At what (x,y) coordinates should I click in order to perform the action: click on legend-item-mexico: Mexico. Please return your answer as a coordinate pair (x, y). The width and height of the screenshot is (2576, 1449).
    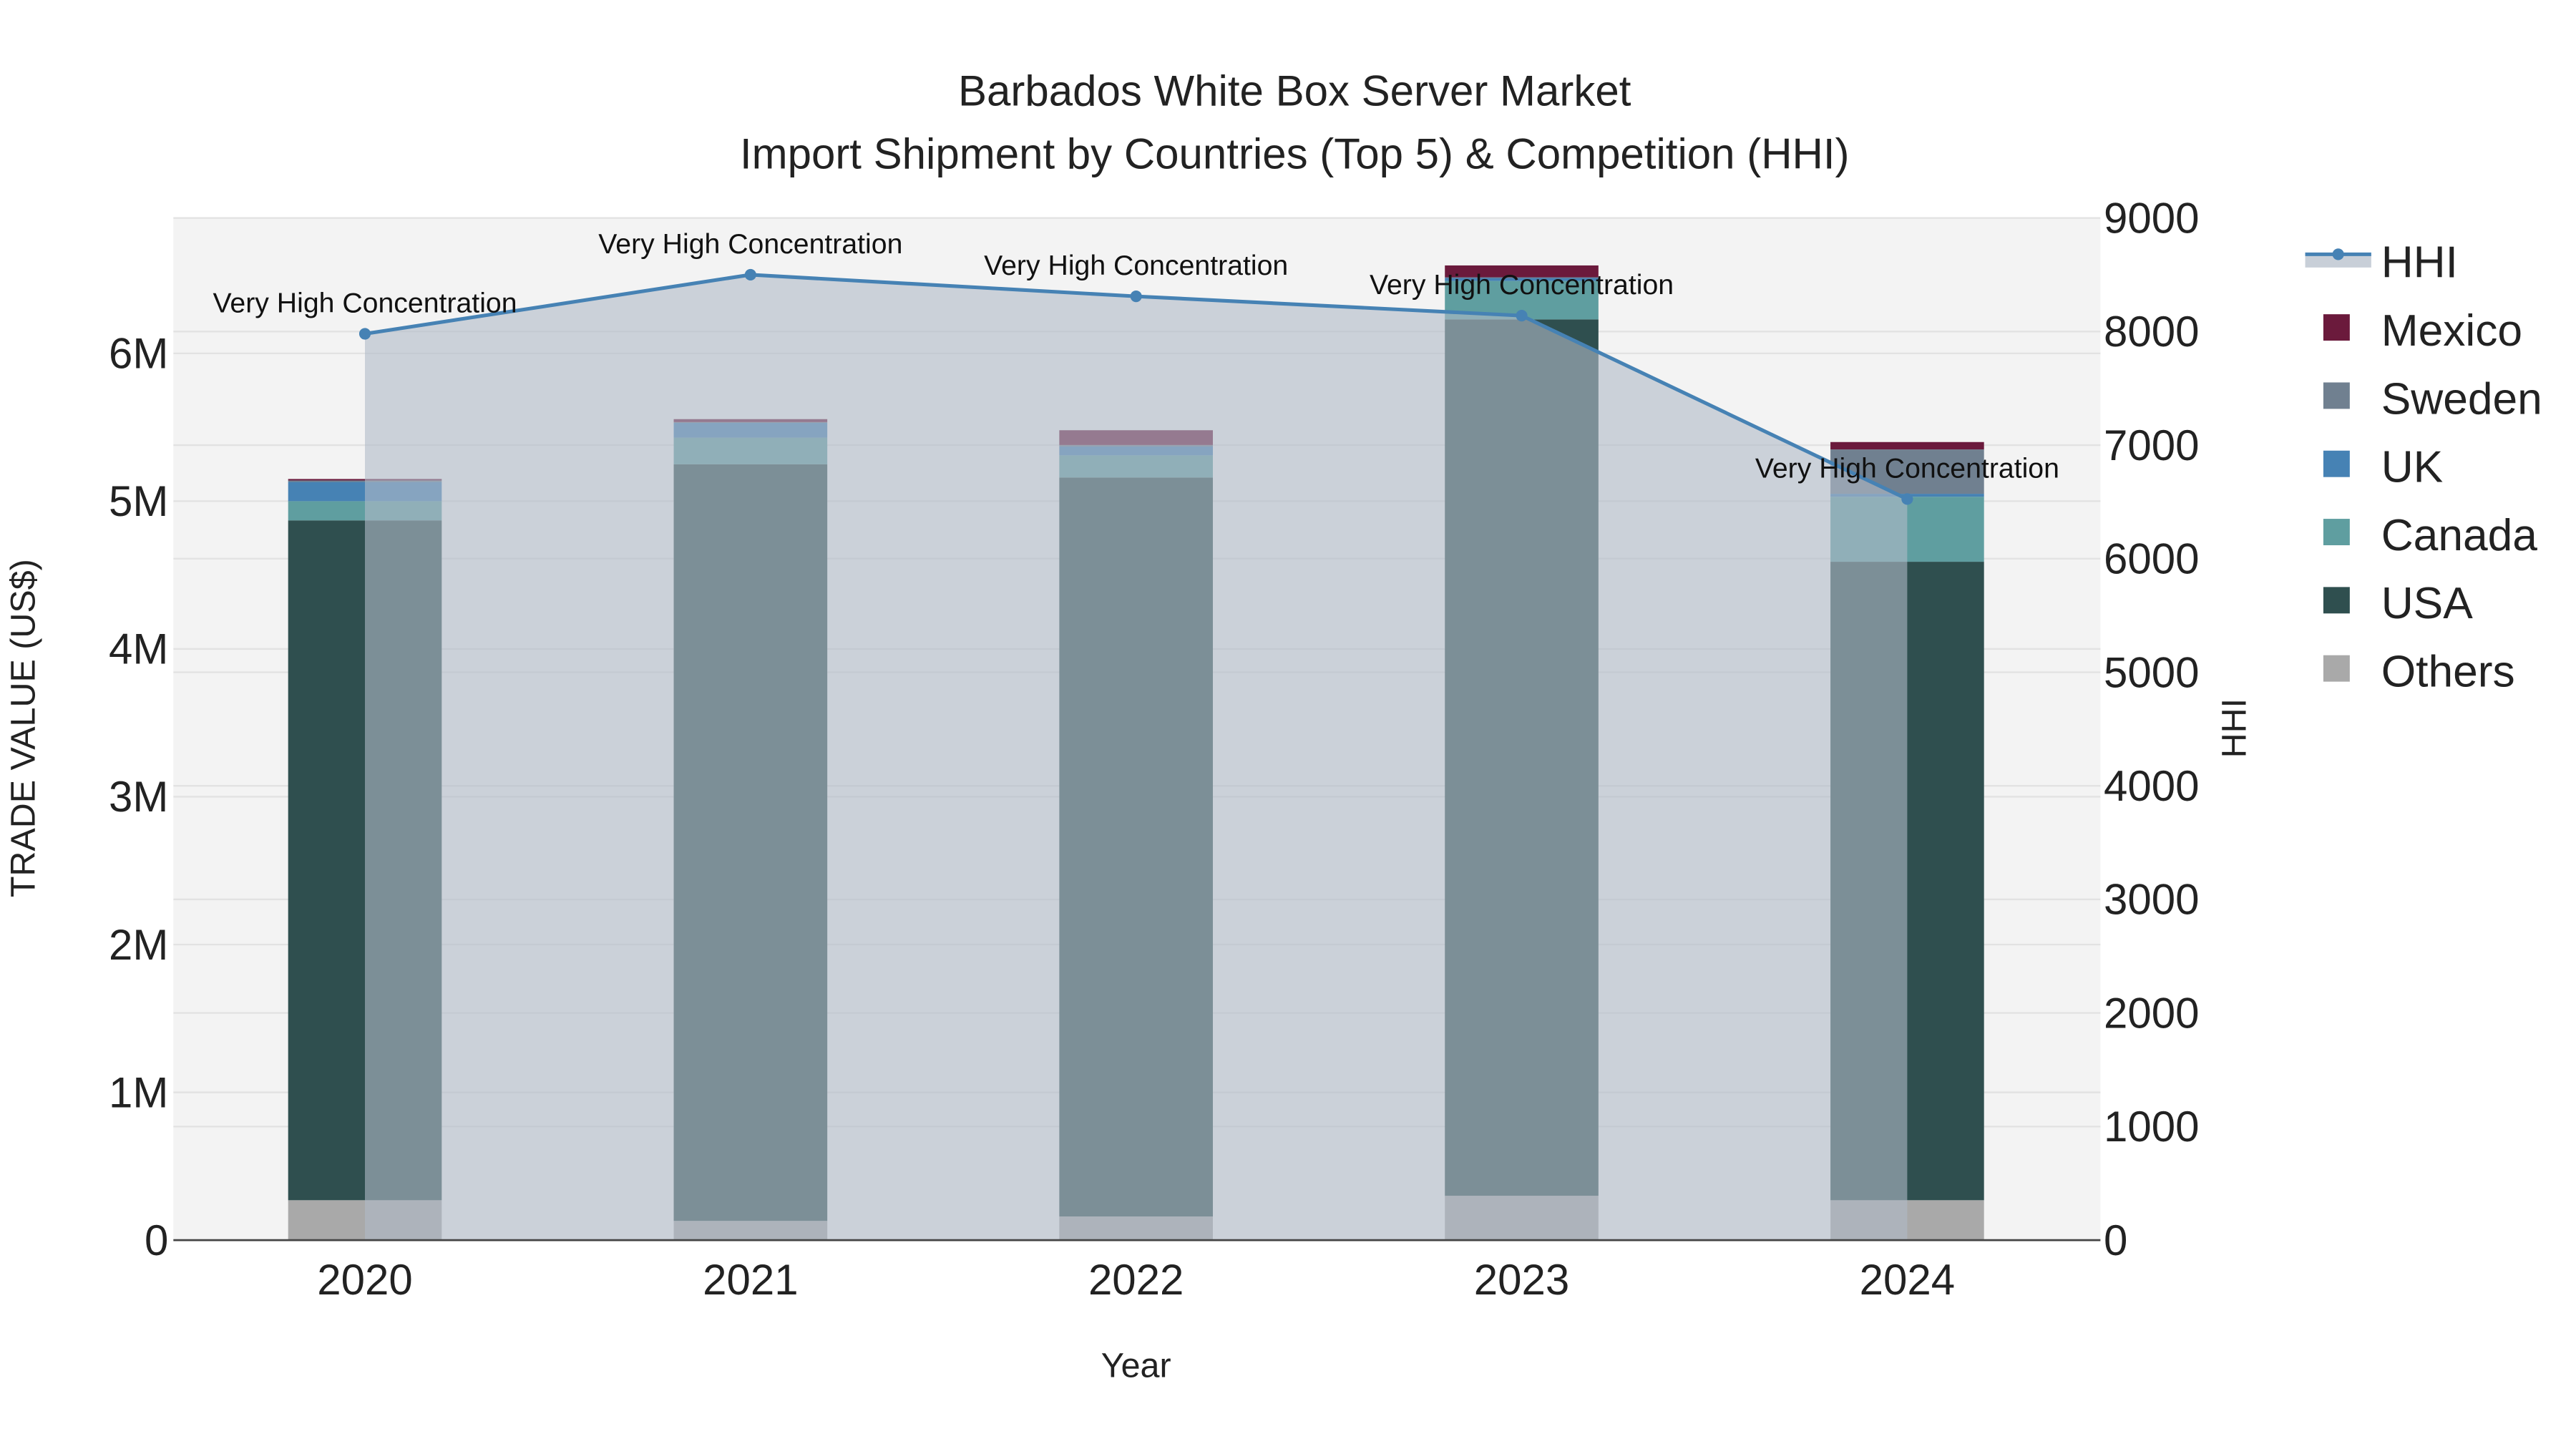
    Looking at the image, I should click on (2422, 331).